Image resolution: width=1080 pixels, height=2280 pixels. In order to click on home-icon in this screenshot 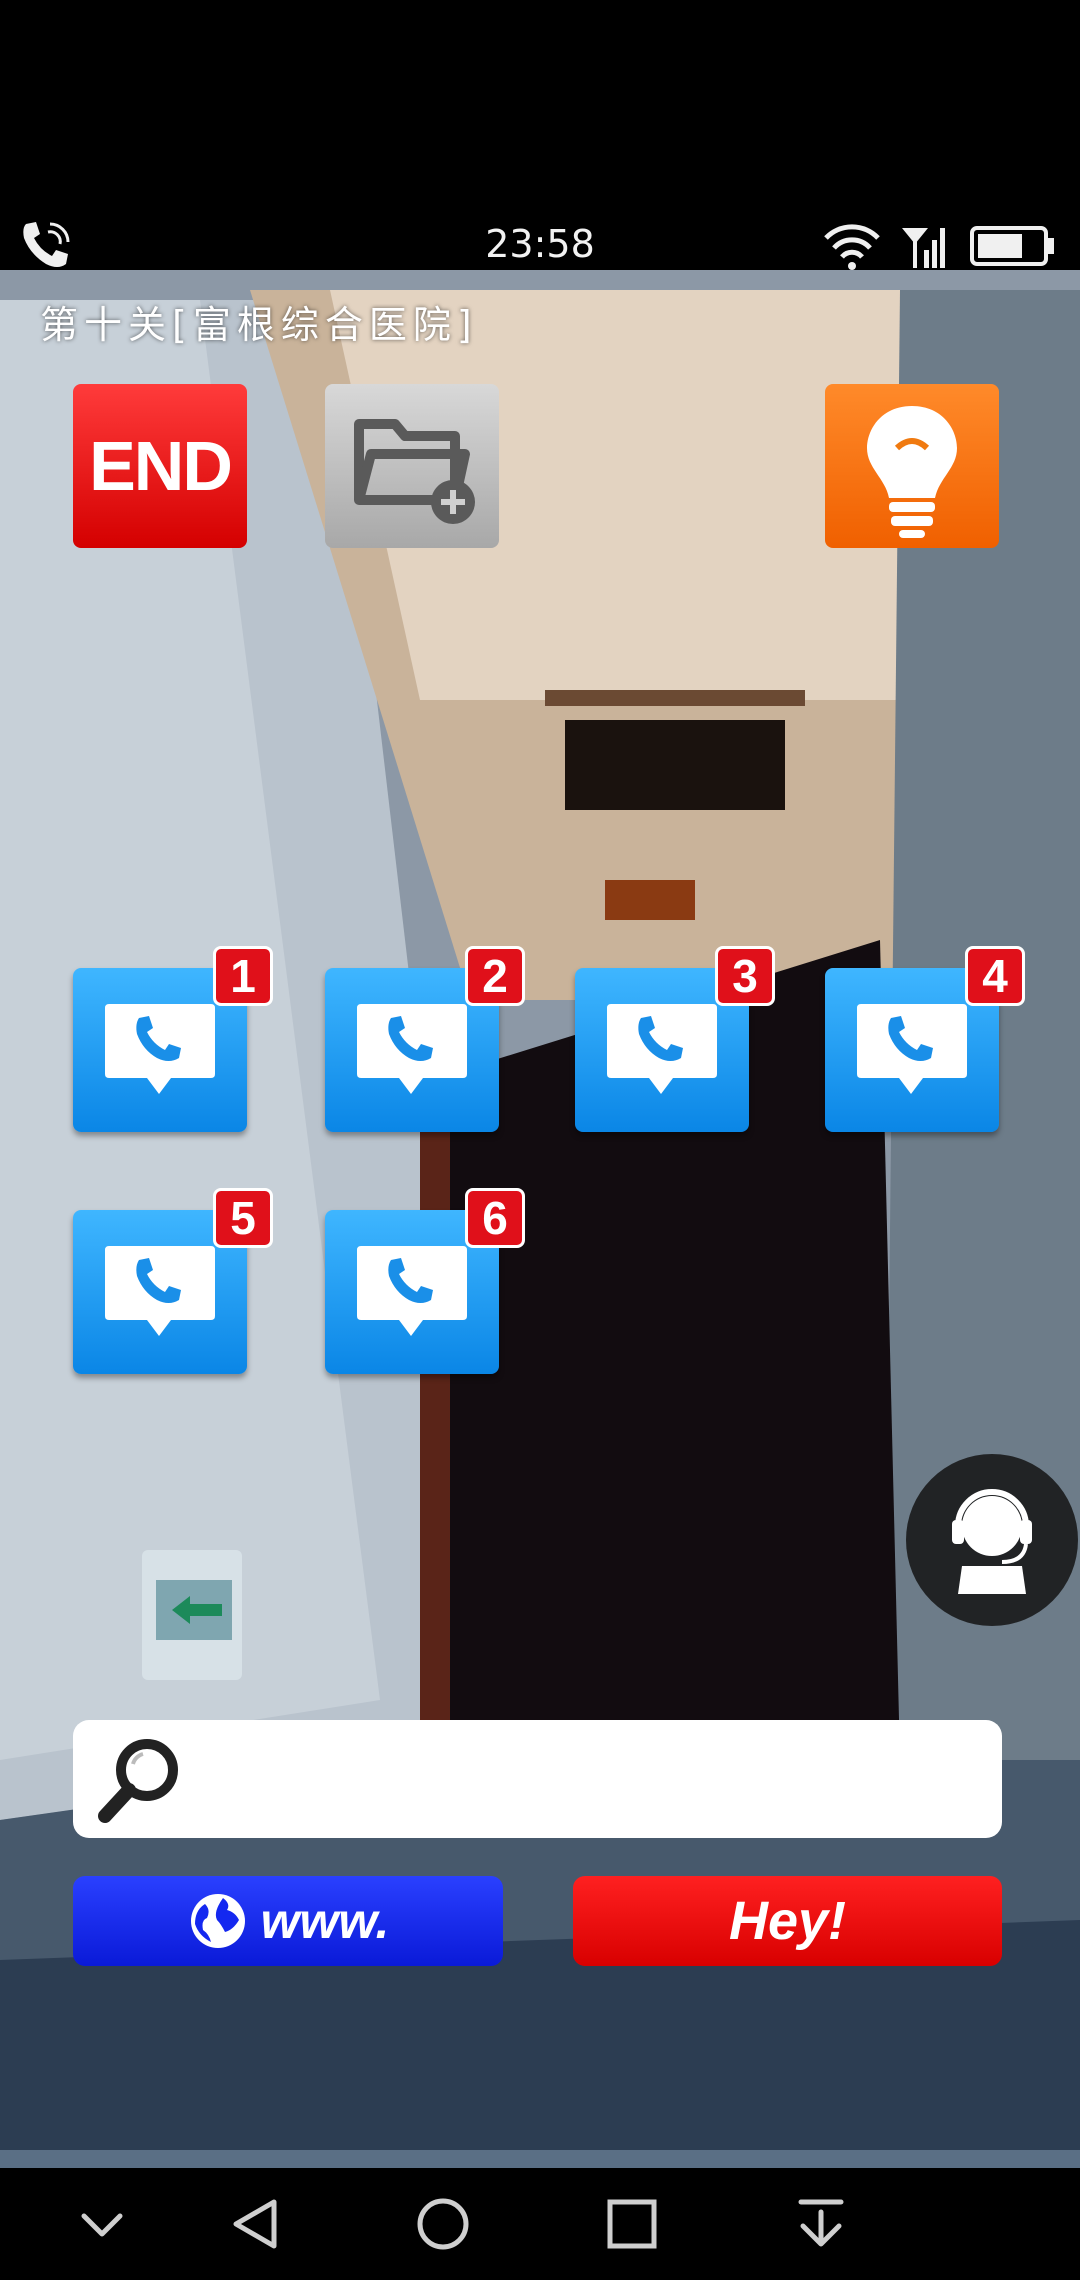, I will do `click(443, 2224)`.